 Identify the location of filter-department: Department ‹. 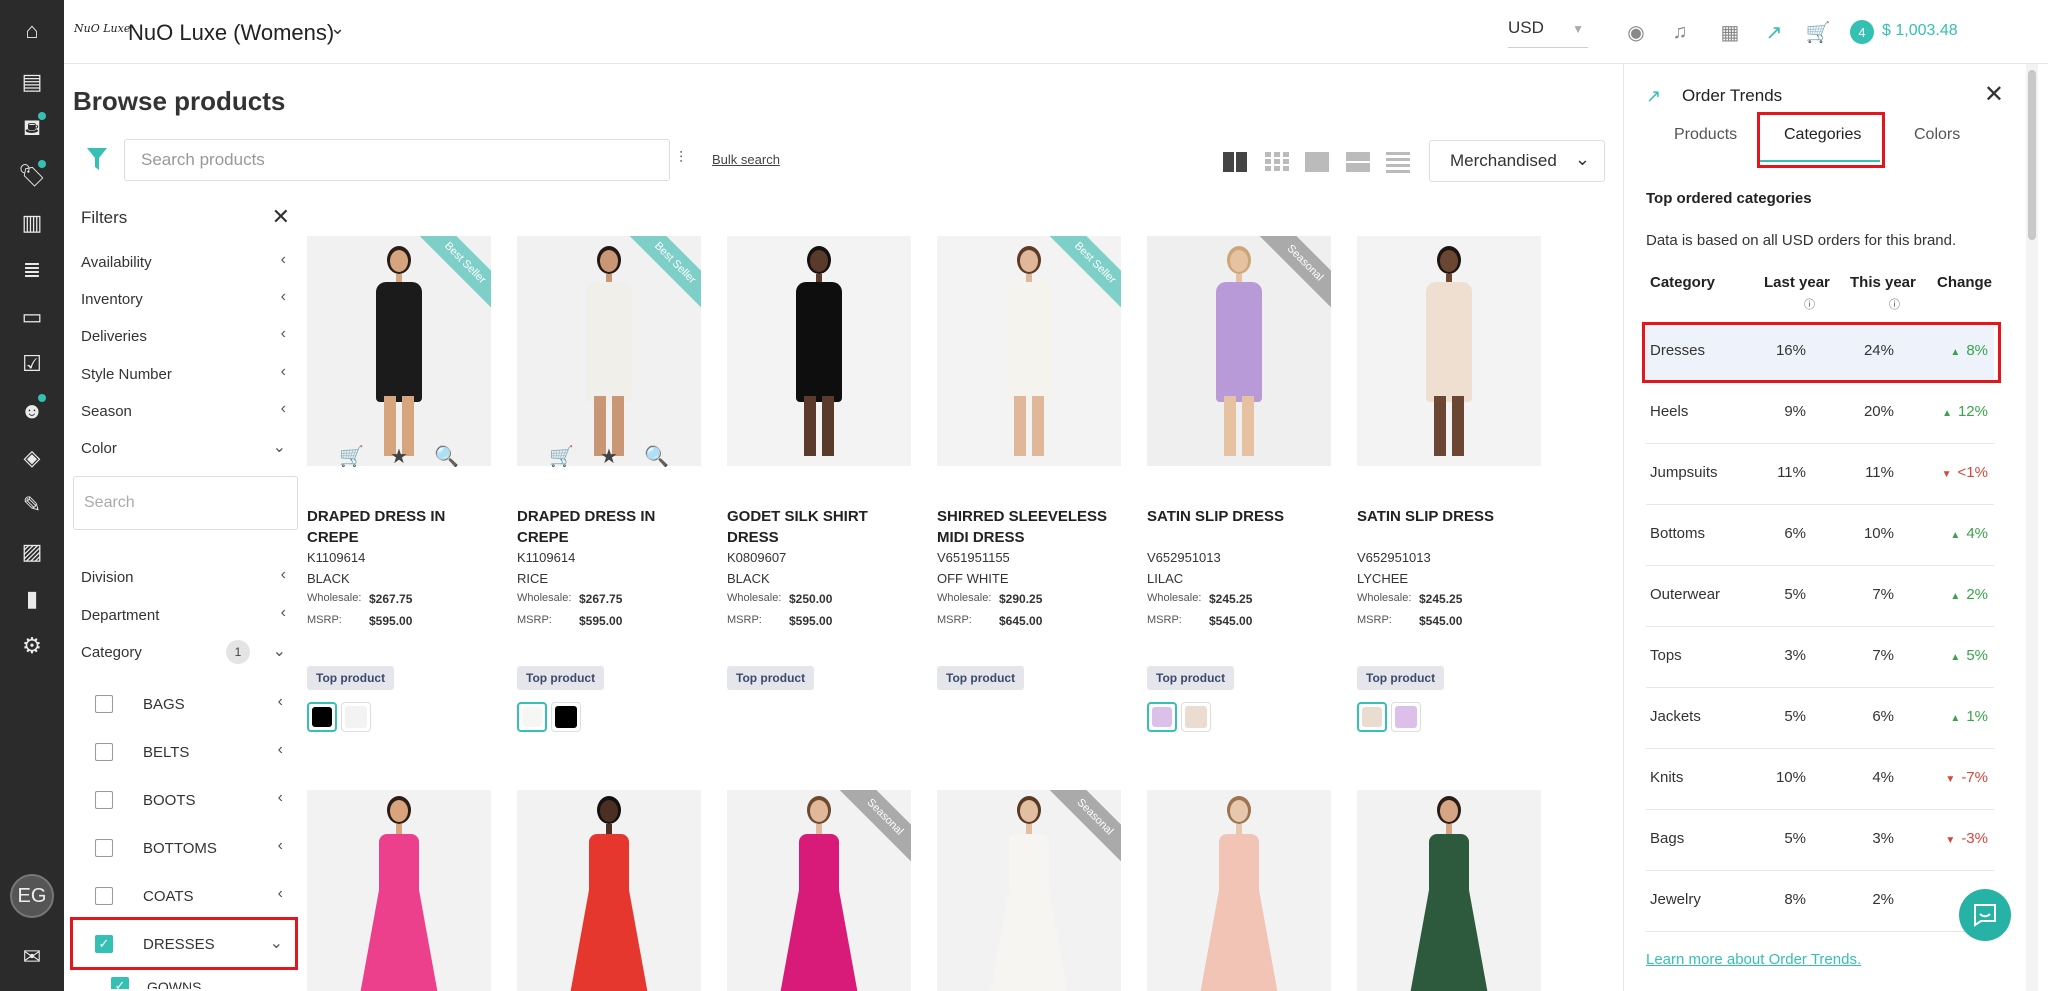
(183, 615).